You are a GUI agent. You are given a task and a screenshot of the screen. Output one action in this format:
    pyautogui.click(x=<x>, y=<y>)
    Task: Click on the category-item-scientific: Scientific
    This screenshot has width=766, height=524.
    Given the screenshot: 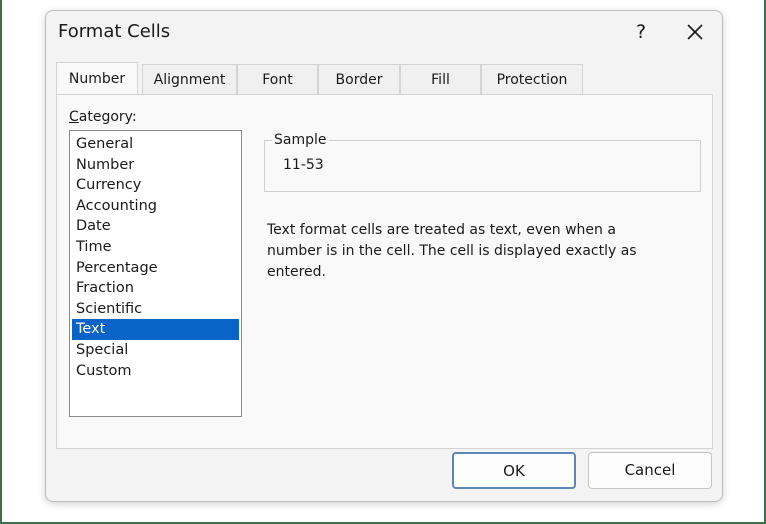 What is the action you would take?
    pyautogui.click(x=155, y=309)
    